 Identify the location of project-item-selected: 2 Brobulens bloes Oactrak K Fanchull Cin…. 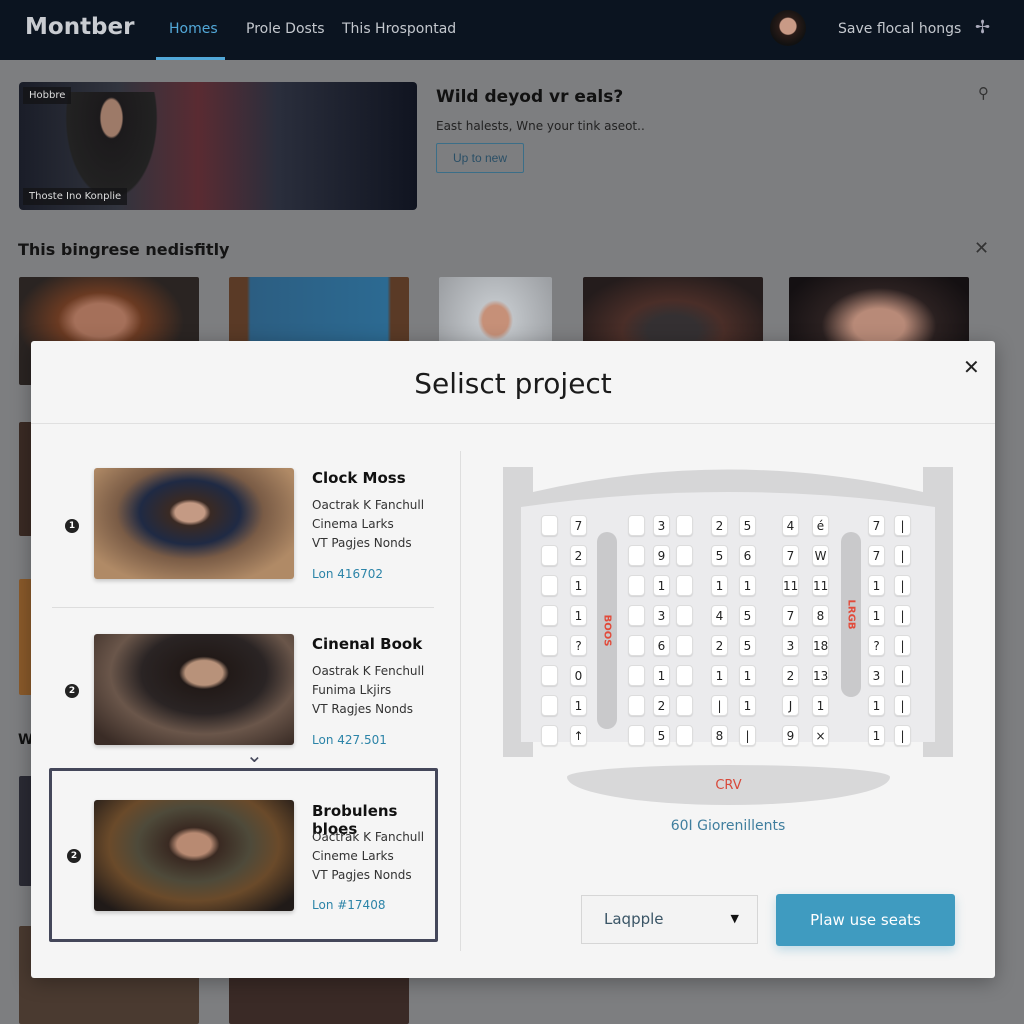
(243, 855).